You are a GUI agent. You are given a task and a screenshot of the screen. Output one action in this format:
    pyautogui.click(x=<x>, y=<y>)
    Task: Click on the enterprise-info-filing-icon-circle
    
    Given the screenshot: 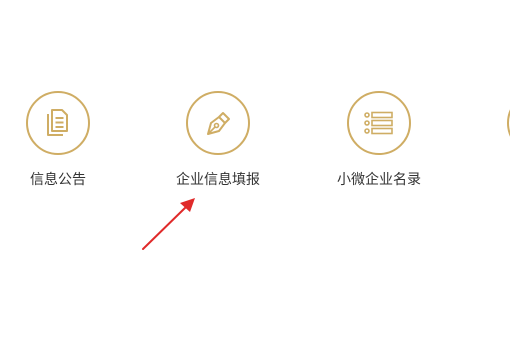 What is the action you would take?
    pyautogui.click(x=218, y=123)
    